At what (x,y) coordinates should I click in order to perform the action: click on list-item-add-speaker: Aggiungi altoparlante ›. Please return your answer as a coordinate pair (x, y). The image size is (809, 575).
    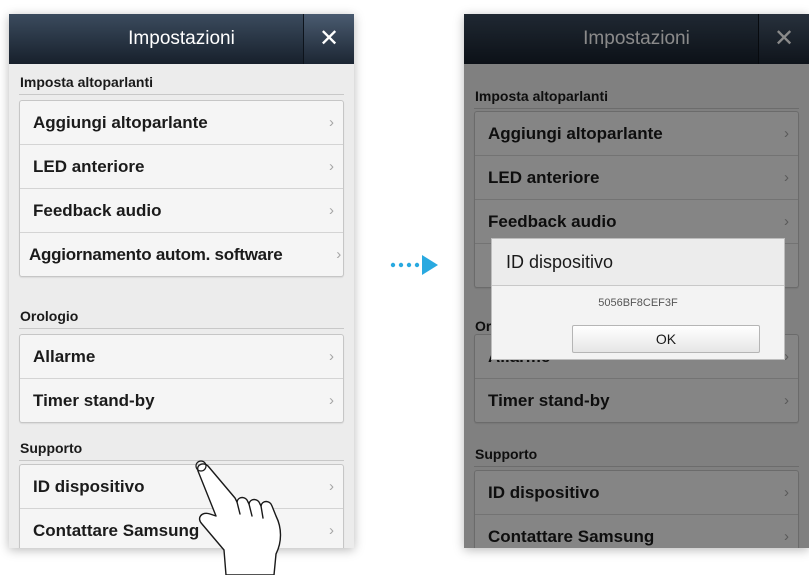
    Looking at the image, I should click on (181, 123).